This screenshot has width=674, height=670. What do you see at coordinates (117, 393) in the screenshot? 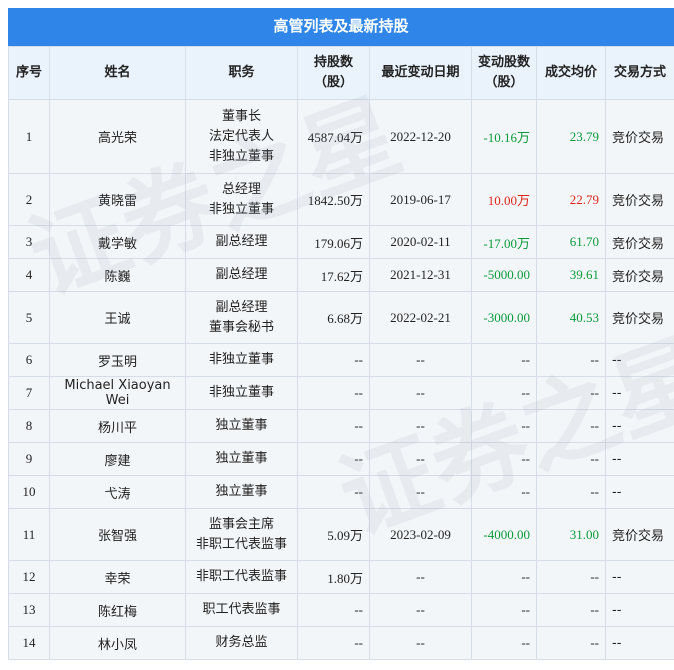
I see `cell-name: Michael Xiaoyan Wei` at bounding box center [117, 393].